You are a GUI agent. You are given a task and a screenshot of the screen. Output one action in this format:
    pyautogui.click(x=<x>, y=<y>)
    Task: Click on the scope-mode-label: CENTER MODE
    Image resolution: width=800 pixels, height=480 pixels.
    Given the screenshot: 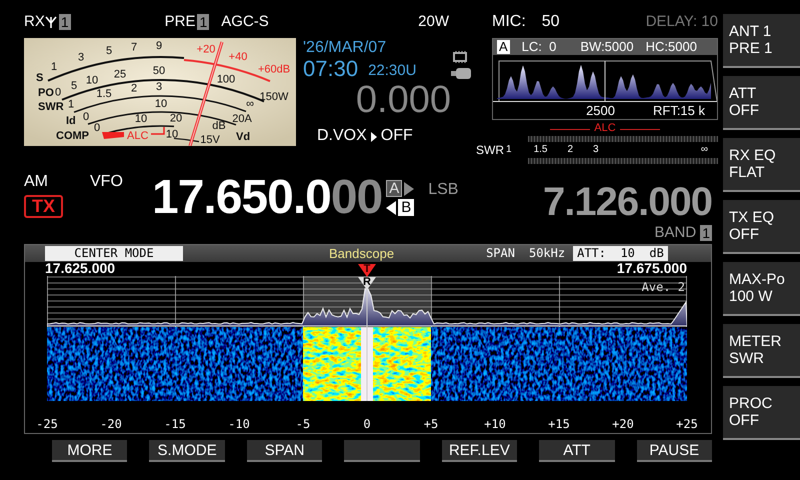 What is the action you would take?
    pyautogui.click(x=114, y=253)
    